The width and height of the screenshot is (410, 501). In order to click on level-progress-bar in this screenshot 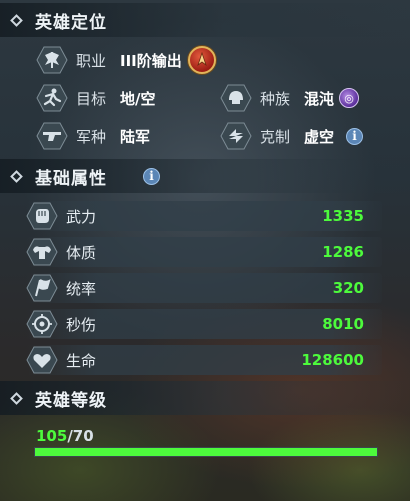, I will do `click(206, 452)`.